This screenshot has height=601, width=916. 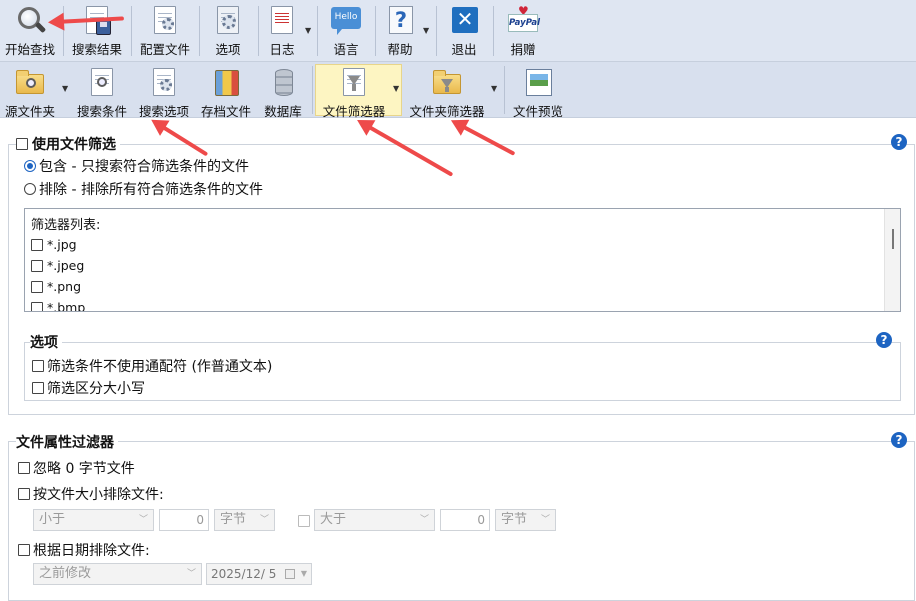 I want to click on exclude-date-row: 根据日期排除文件:, so click(x=84, y=550).